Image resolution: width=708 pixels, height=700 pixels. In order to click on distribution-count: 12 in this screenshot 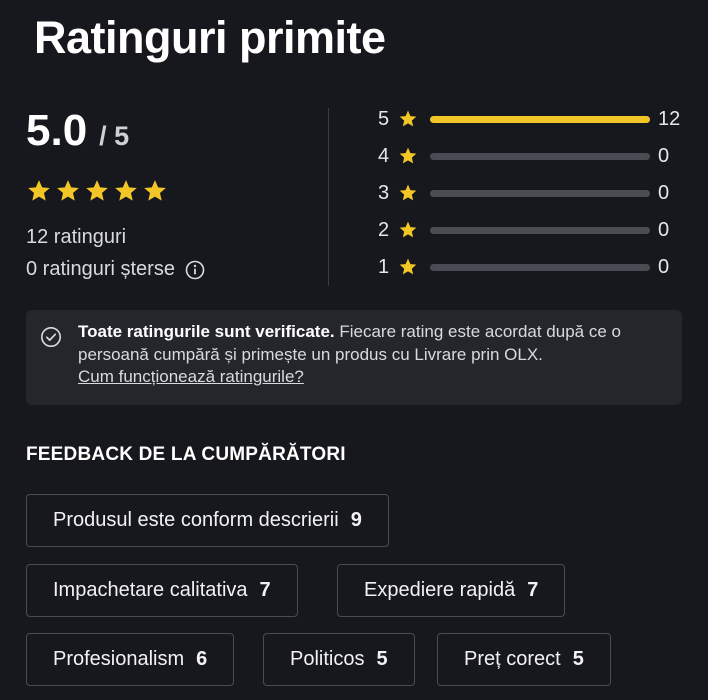, I will do `click(669, 118)`.